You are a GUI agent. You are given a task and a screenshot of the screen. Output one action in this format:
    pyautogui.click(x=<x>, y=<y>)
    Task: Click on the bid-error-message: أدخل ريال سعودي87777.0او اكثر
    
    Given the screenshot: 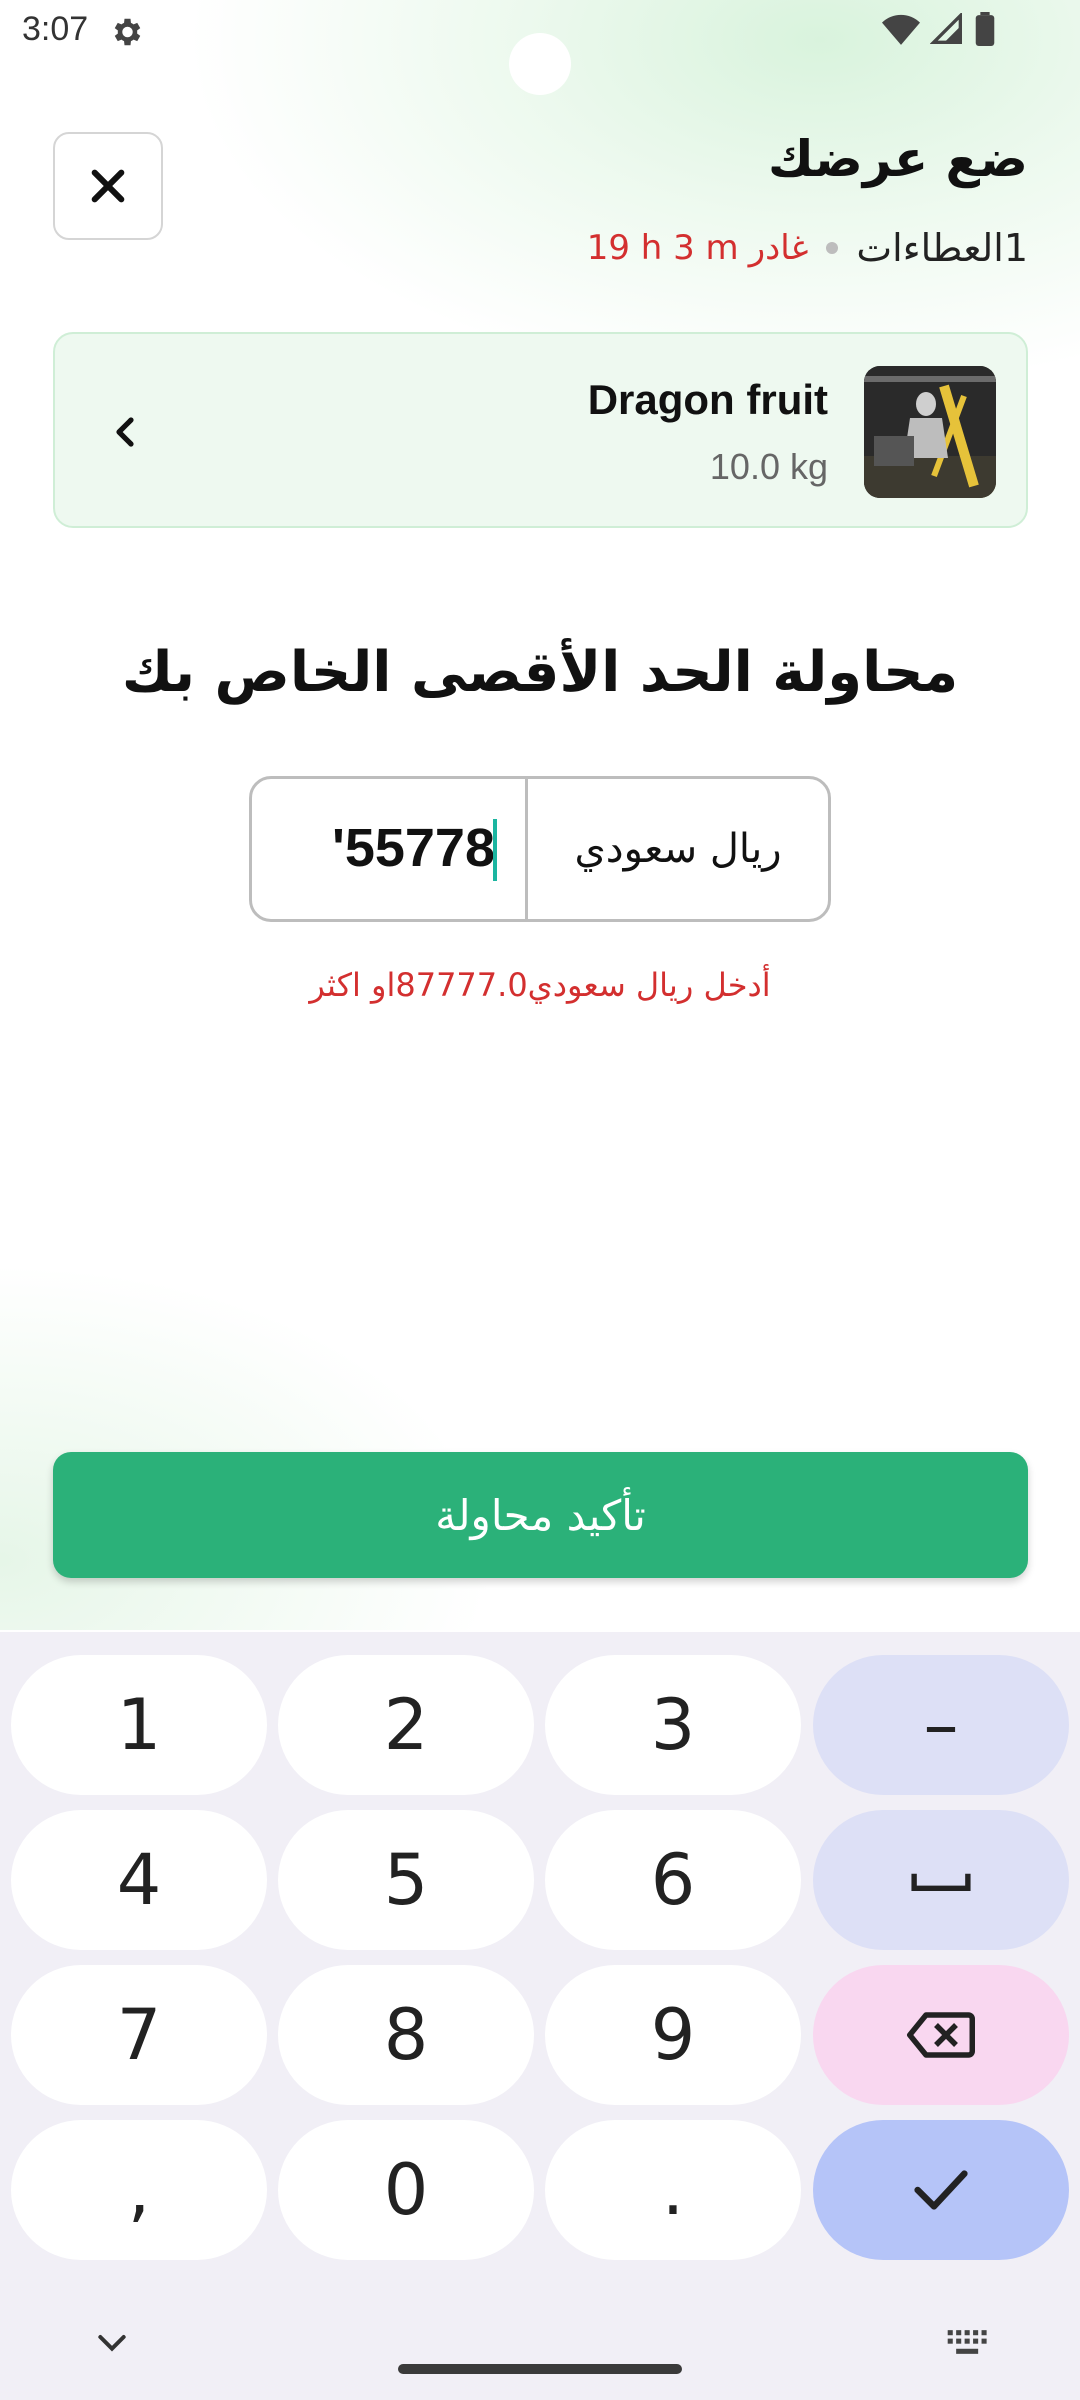 What is the action you would take?
    pyautogui.click(x=540, y=985)
    